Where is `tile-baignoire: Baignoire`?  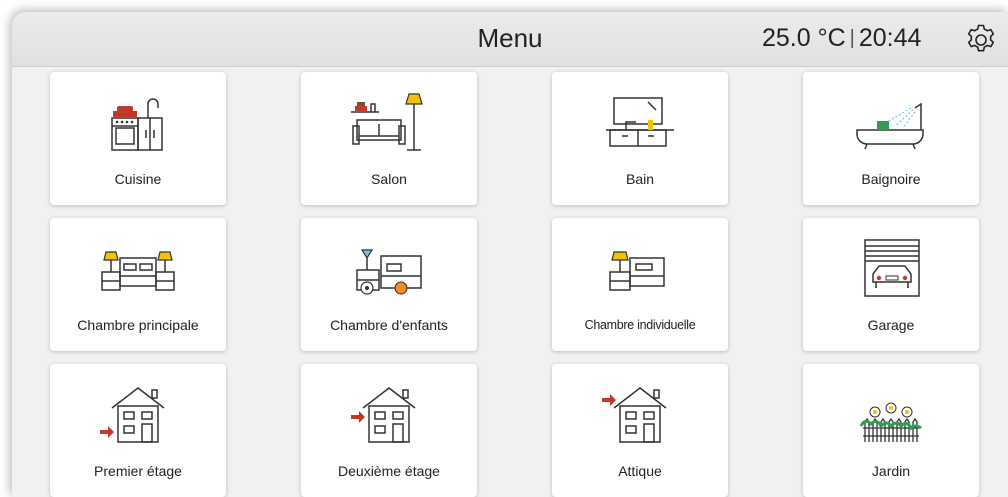 tile-baignoire: Baignoire is located at coordinates (891, 138).